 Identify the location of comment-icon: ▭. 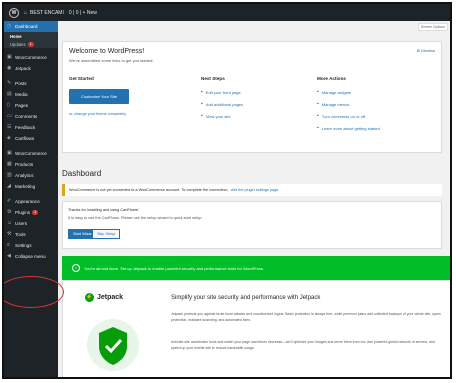
(9, 116).